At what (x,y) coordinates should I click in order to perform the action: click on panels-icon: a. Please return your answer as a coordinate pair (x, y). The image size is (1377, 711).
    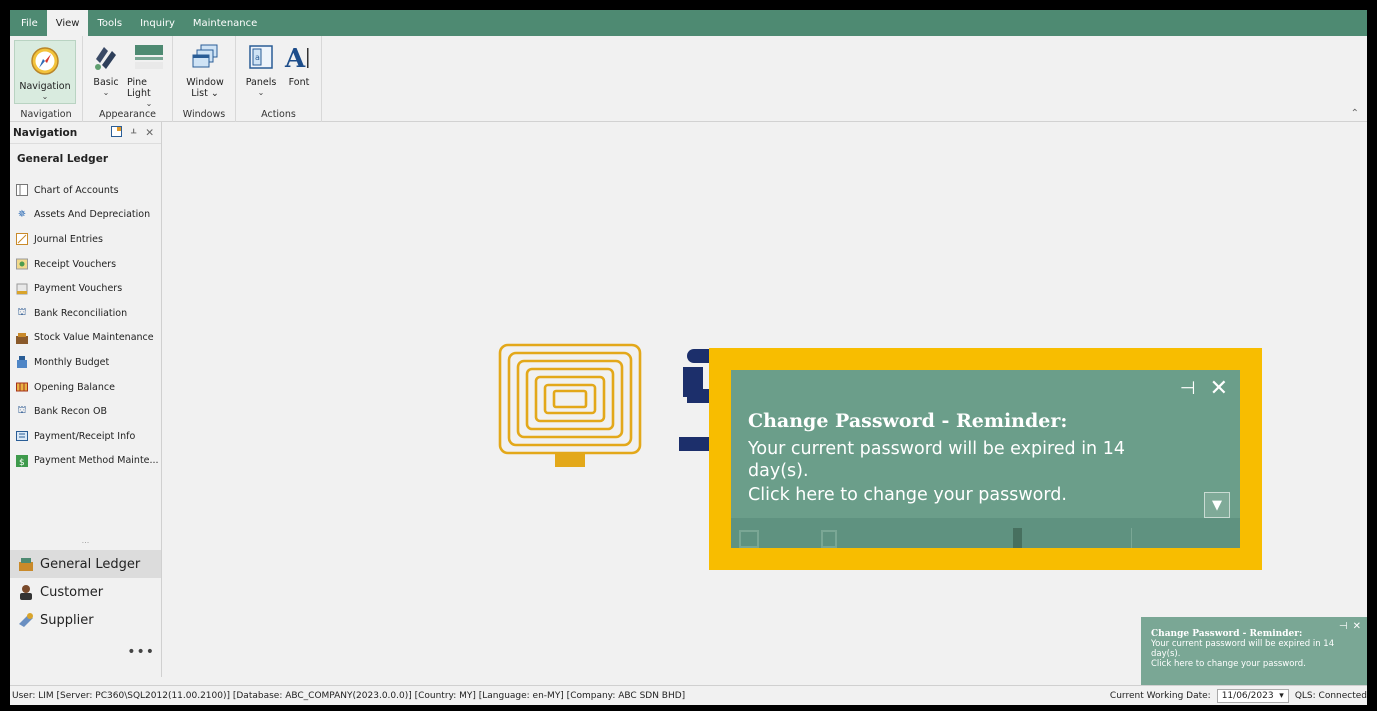
    Looking at the image, I should click on (261, 57).